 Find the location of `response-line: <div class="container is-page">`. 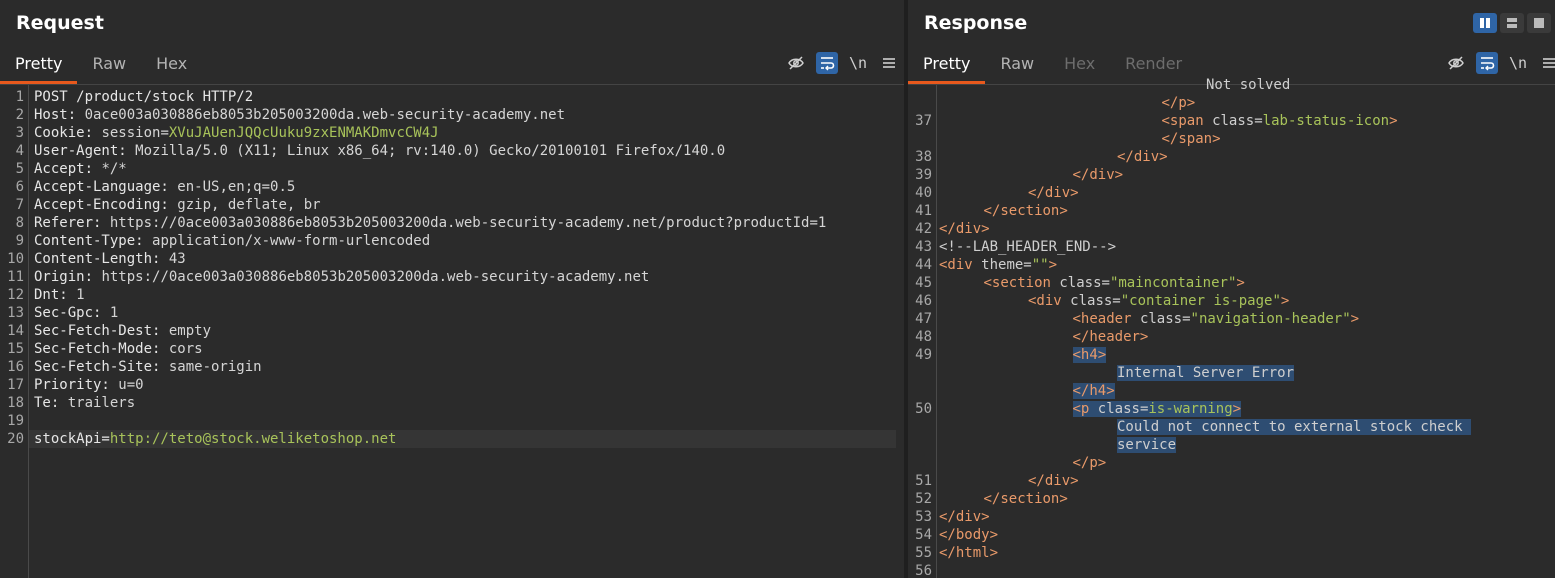

response-line: <div class="container is-page"> is located at coordinates (1158, 301).